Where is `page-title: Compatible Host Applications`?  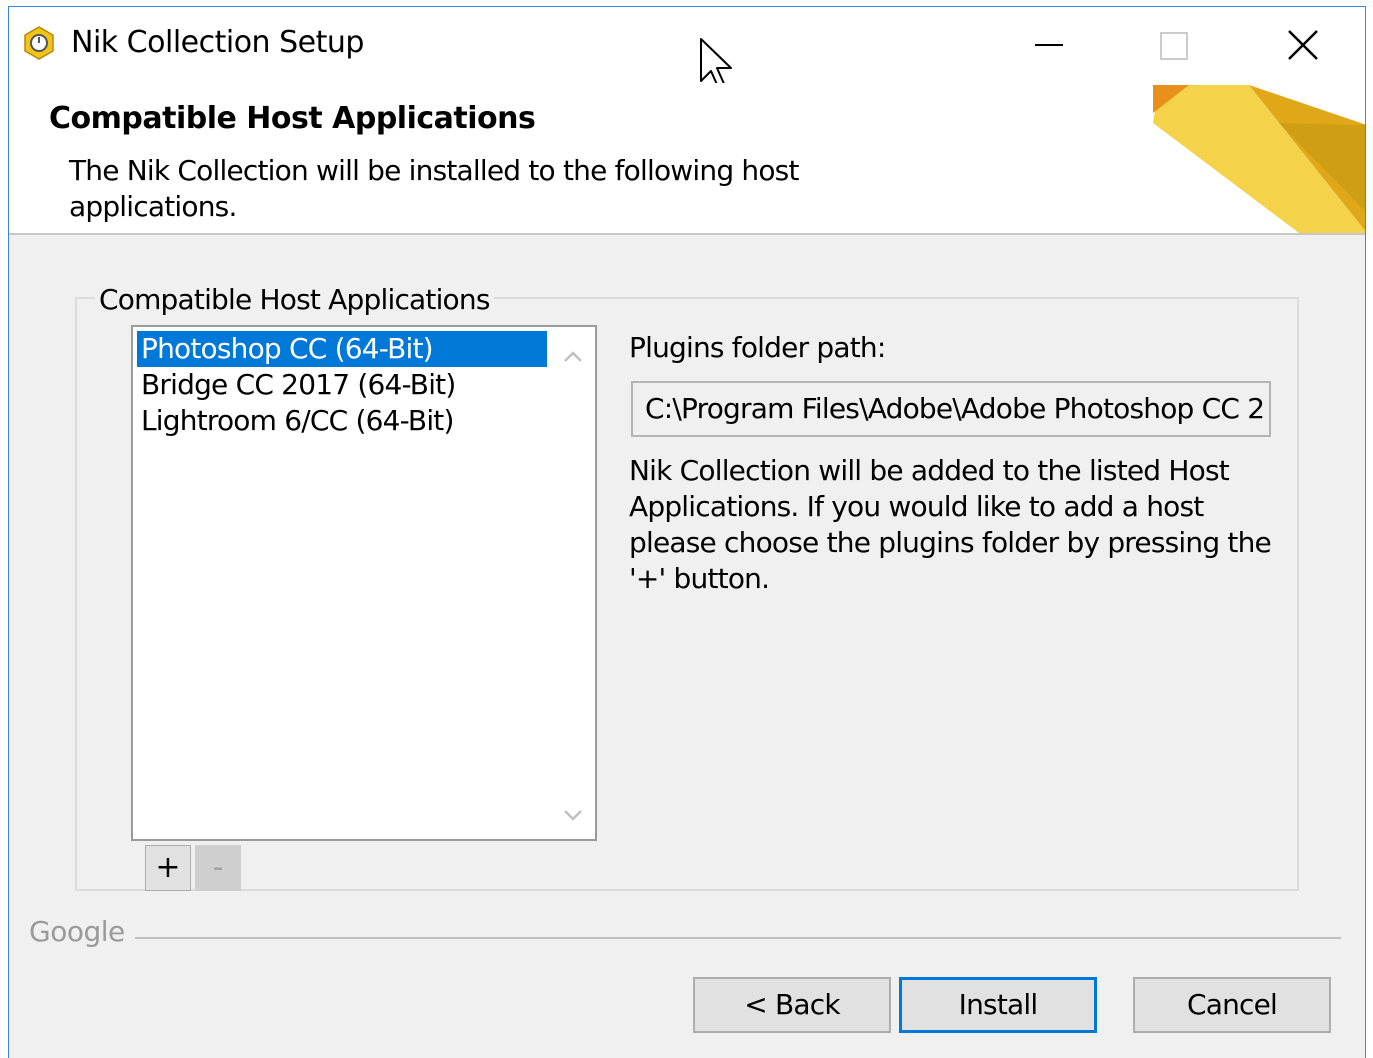 page-title: Compatible Host Applications is located at coordinates (292, 118).